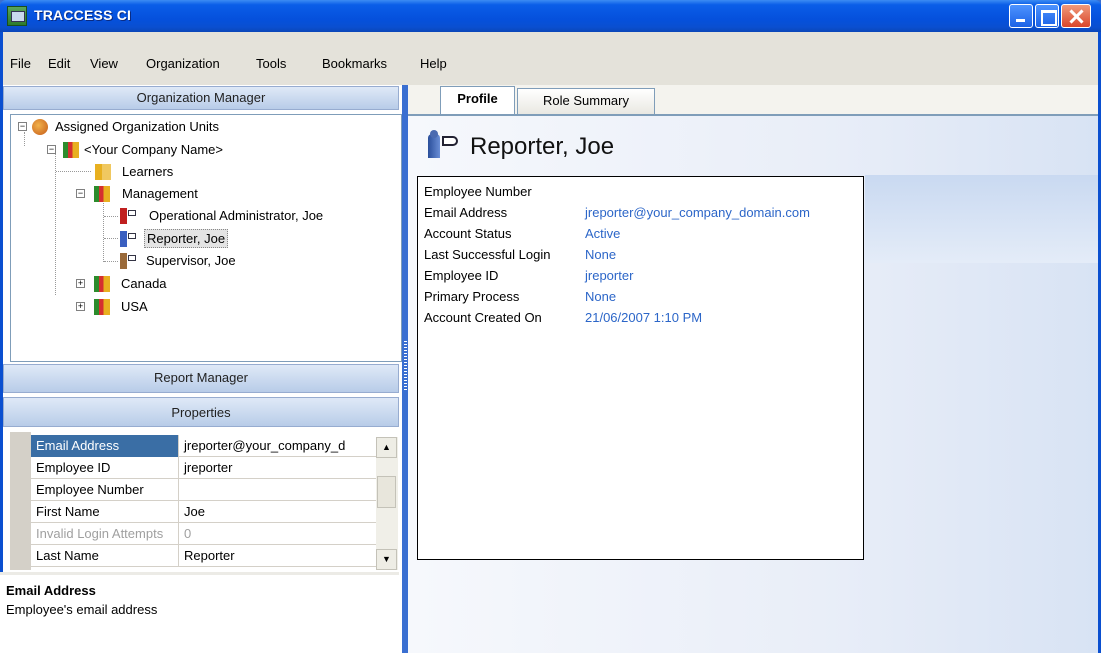 Image resolution: width=1101 pixels, height=653 pixels. What do you see at coordinates (201, 98) in the screenshot?
I see `organization-manager-header: Organization Manager` at bounding box center [201, 98].